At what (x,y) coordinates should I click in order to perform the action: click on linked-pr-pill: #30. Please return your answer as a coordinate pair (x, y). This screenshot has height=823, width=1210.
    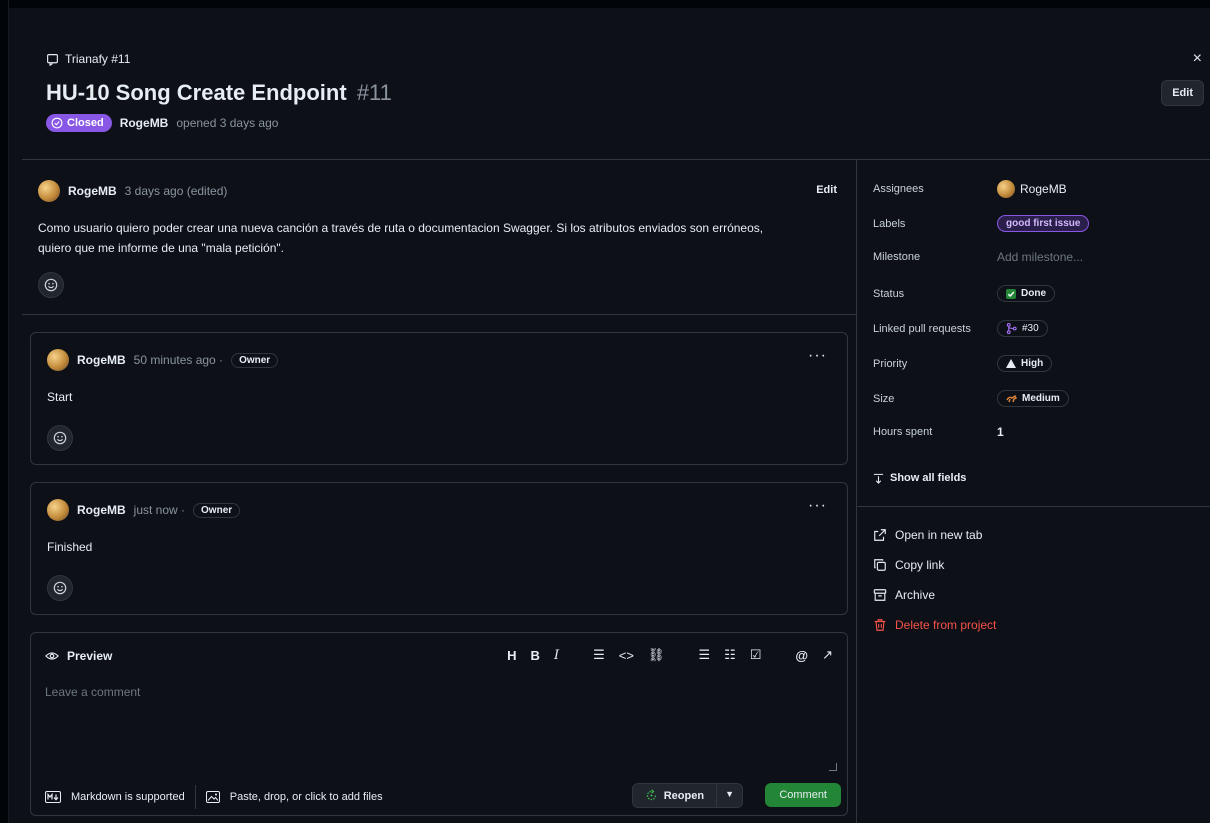
    Looking at the image, I should click on (1022, 328).